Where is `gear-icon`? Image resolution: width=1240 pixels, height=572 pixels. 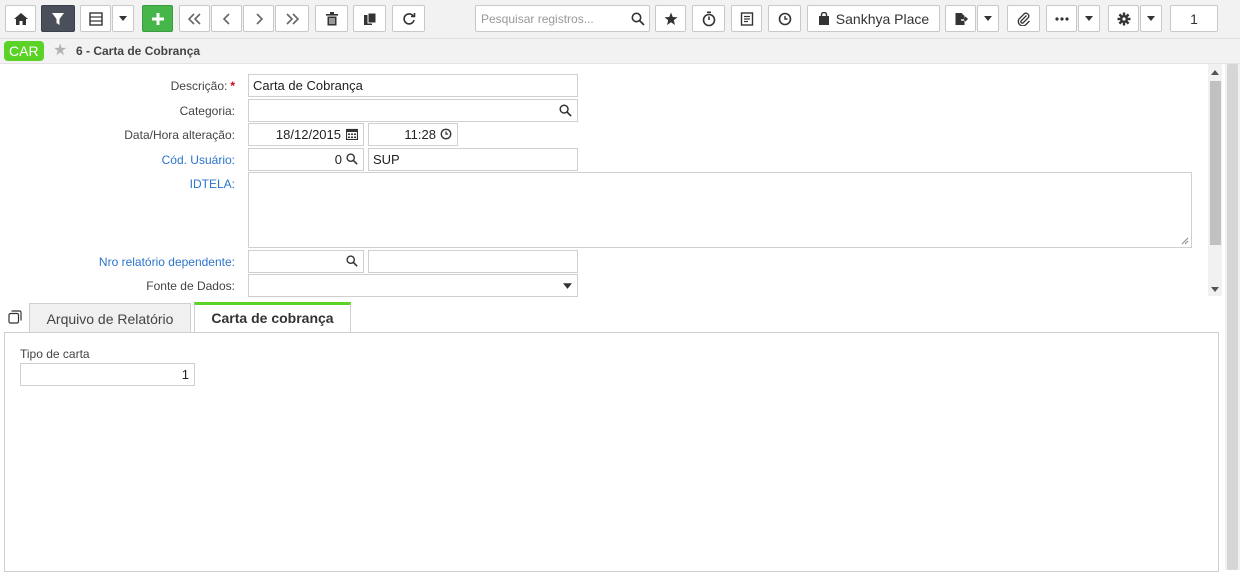 gear-icon is located at coordinates (1123, 18).